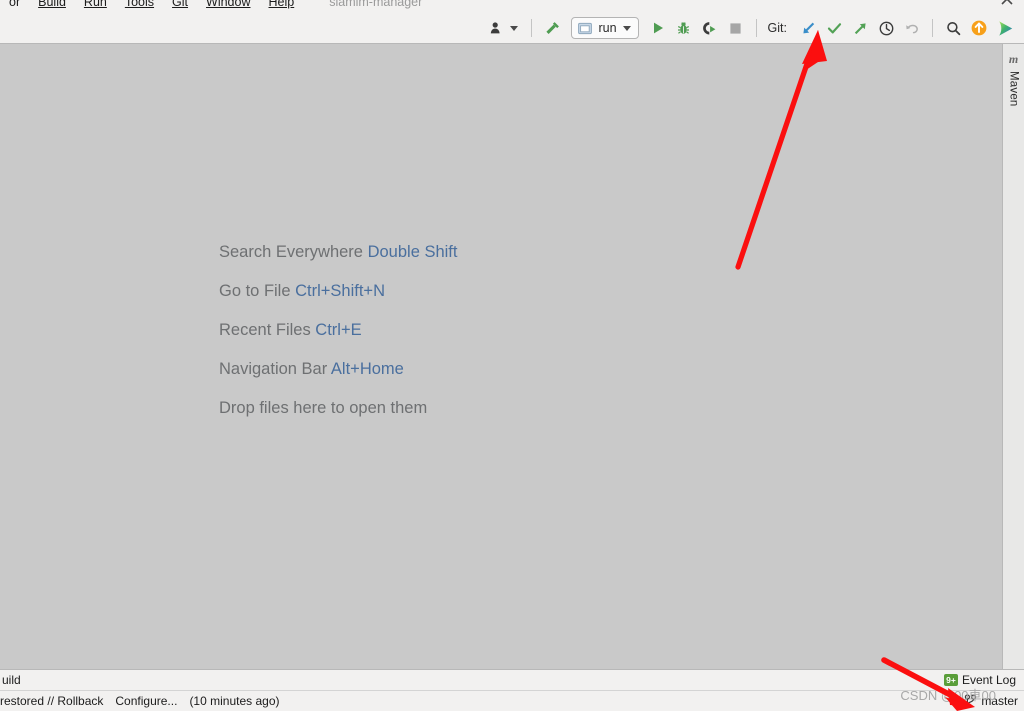 The image size is (1024, 711). I want to click on hint-row: Search Everywhere Double Shift, so click(338, 252).